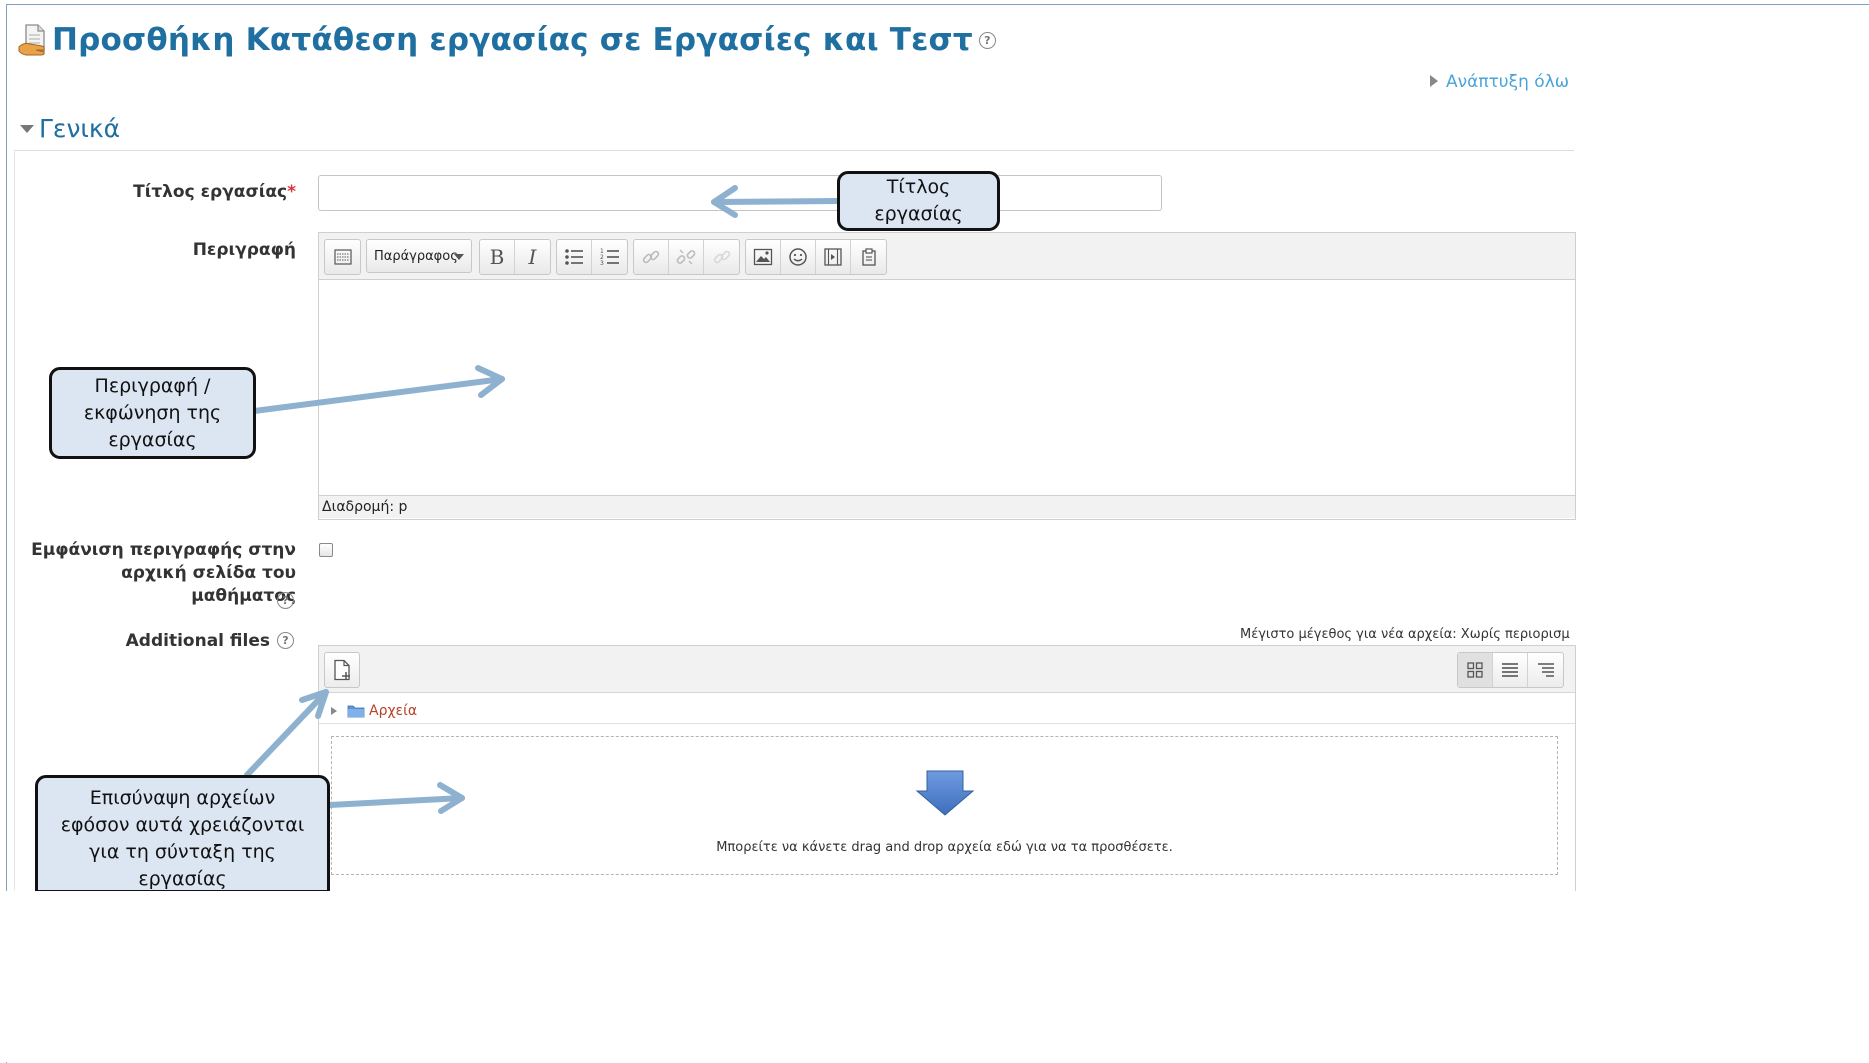 This screenshot has height=1063, width=1869. Describe the element at coordinates (27, 128) in the screenshot. I see `collapse-triangle-icon` at that location.